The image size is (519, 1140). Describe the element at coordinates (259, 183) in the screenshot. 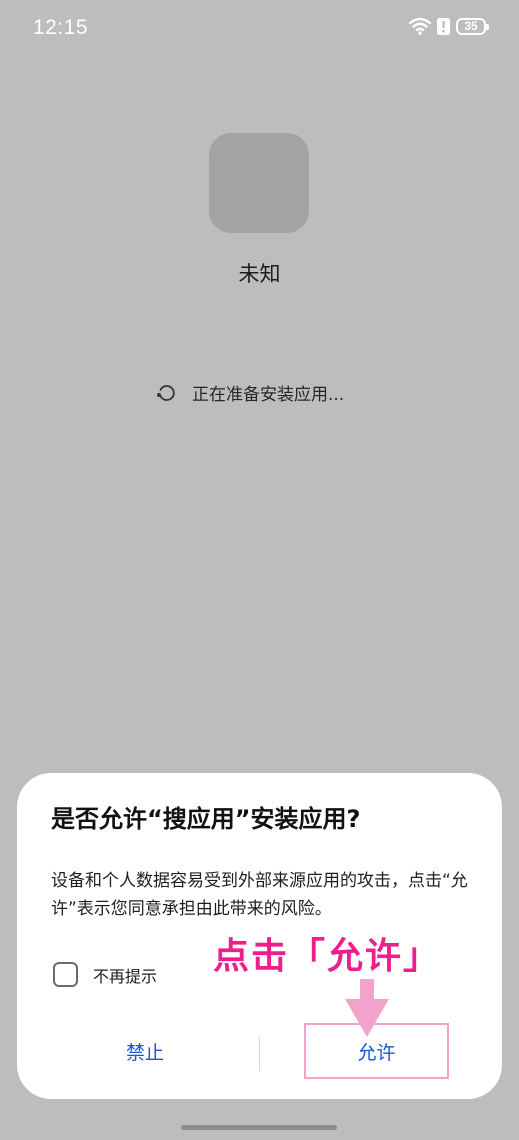

I see `app-icon-placeholder` at that location.